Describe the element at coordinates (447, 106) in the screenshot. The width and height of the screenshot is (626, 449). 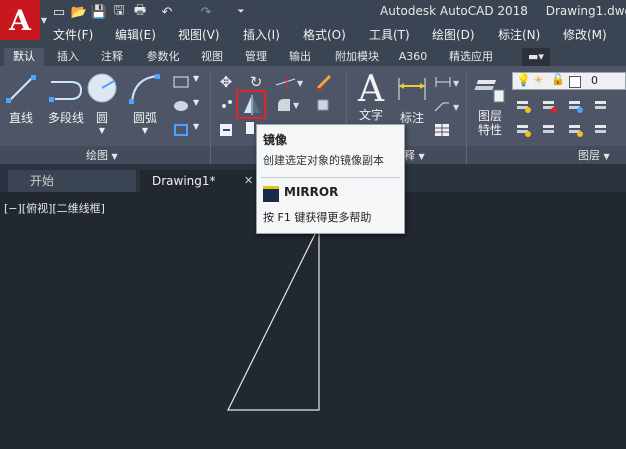
I see `leader-icon: ▼` at that location.